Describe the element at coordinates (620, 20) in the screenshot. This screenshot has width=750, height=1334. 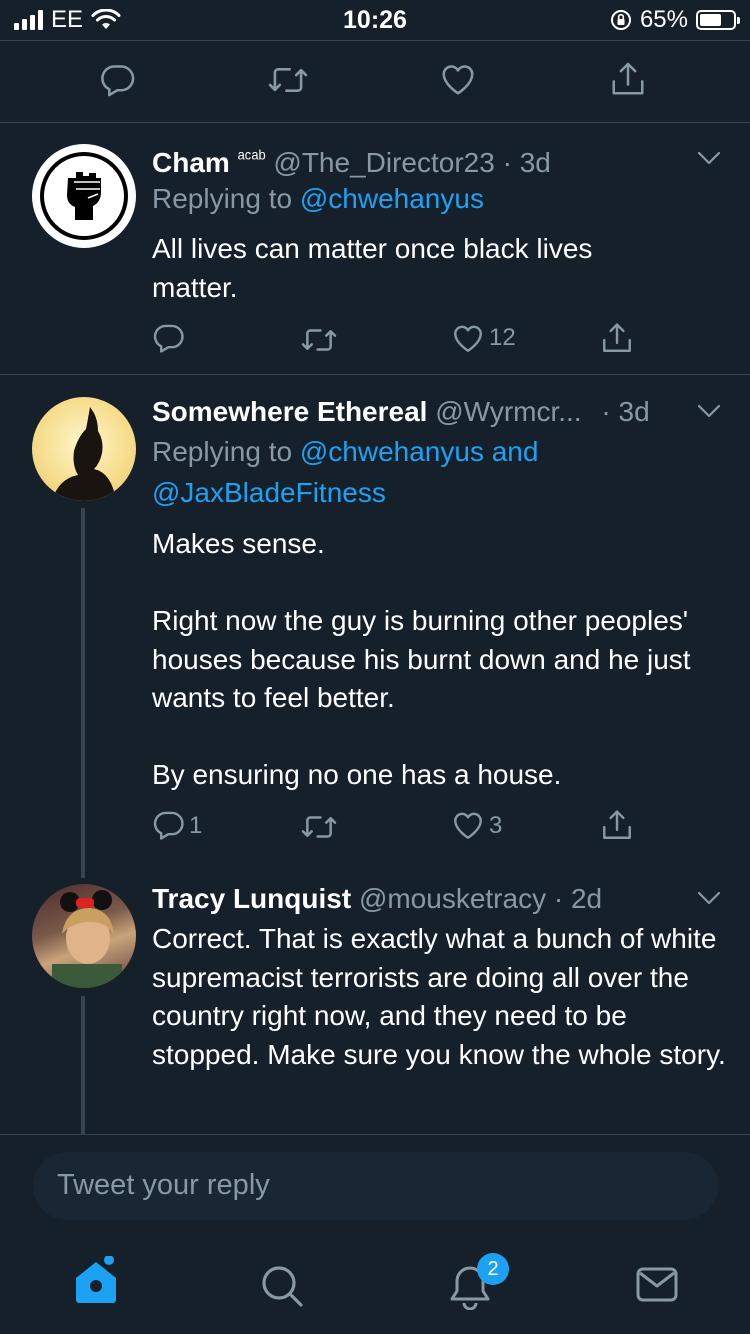
I see `rotation-lock-icon` at that location.